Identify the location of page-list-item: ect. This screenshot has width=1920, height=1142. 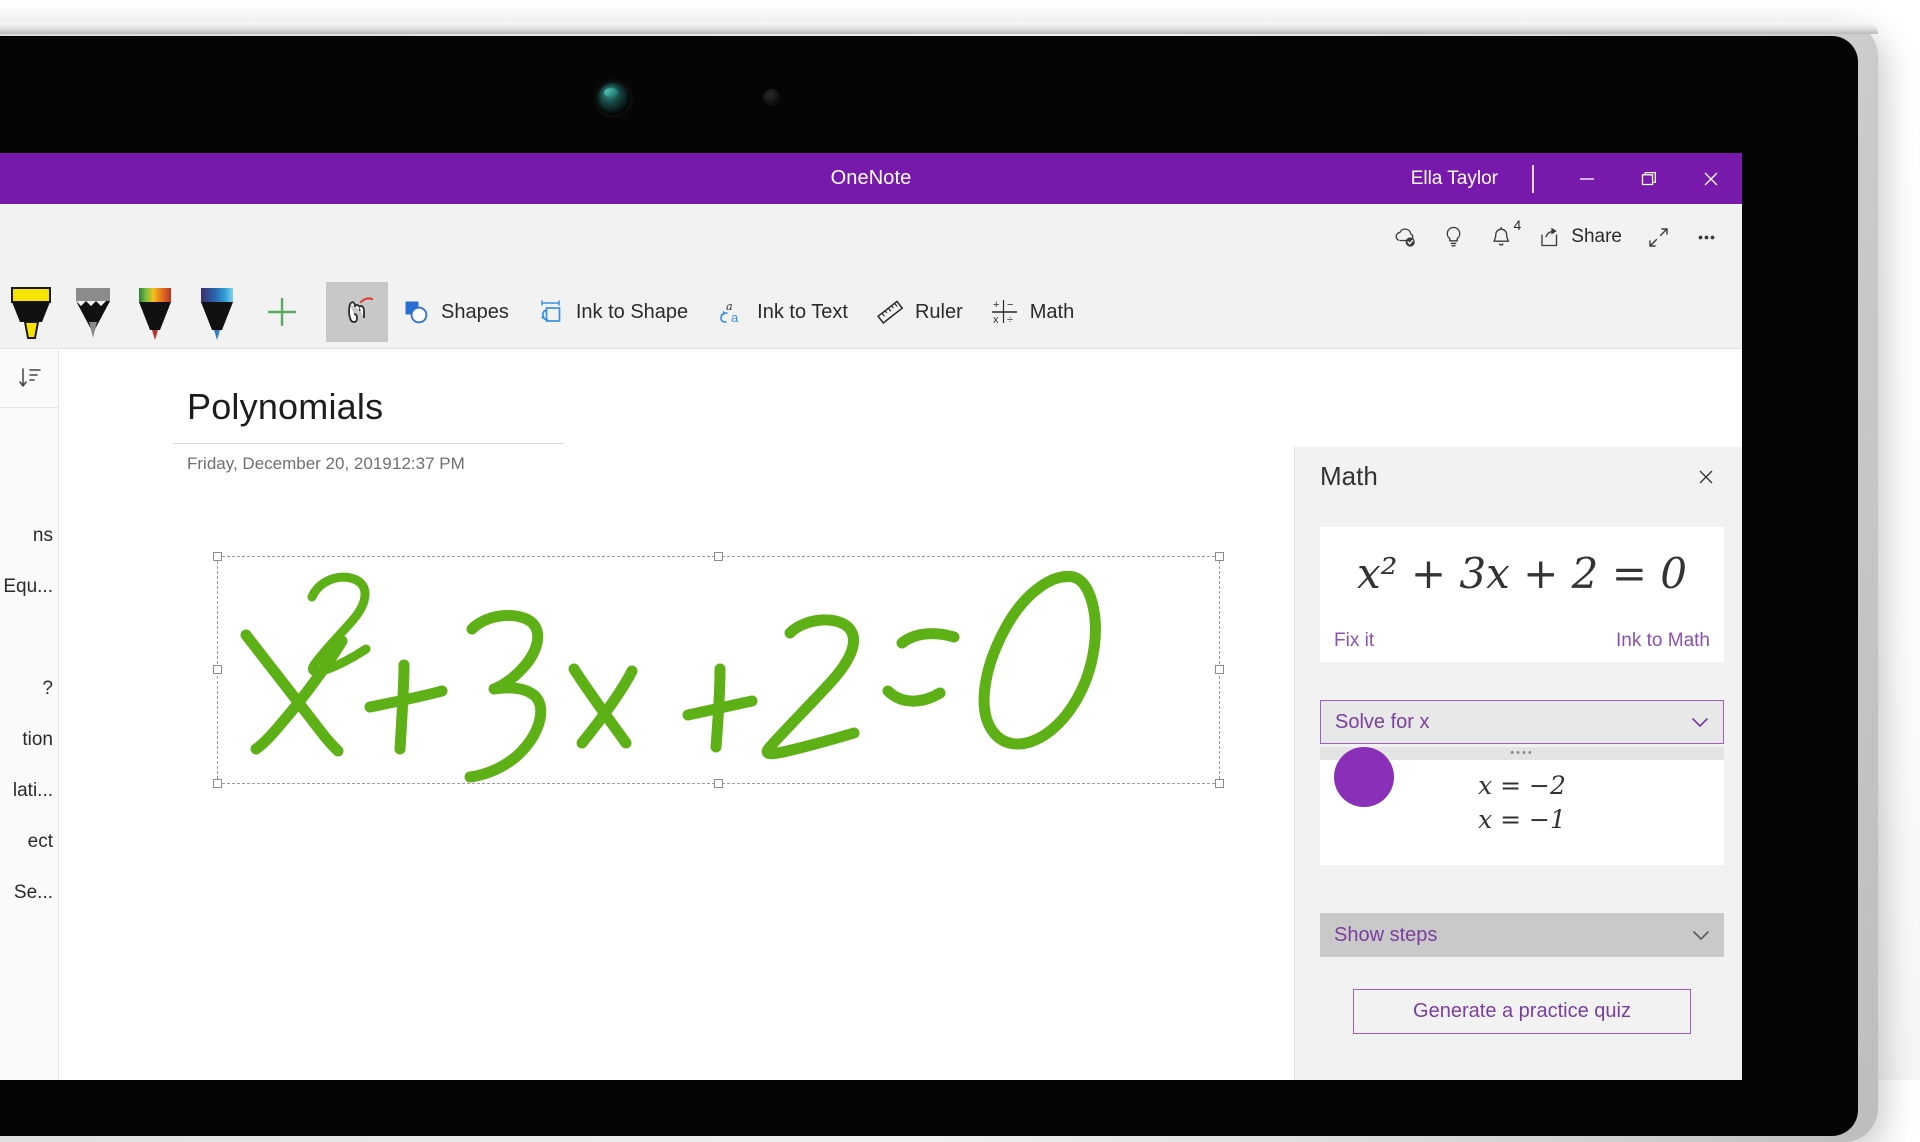
(29, 841).